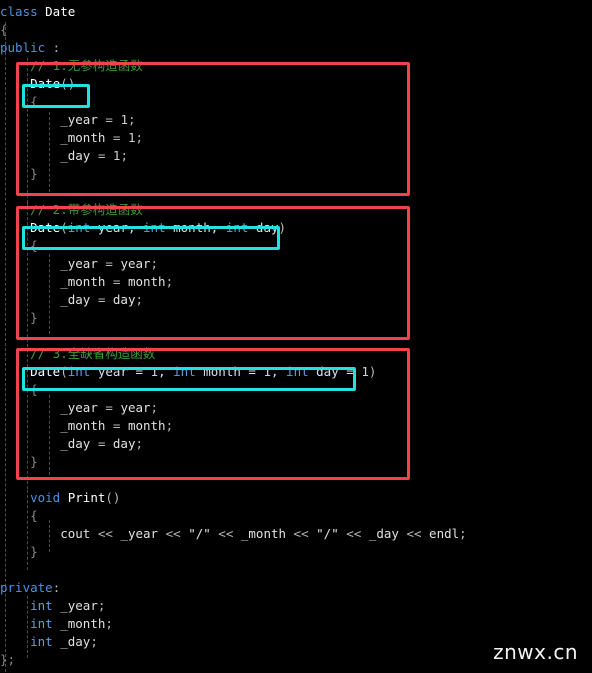 The image size is (592, 673). What do you see at coordinates (195, 227) in the screenshot?
I see `code-token: month,` at bounding box center [195, 227].